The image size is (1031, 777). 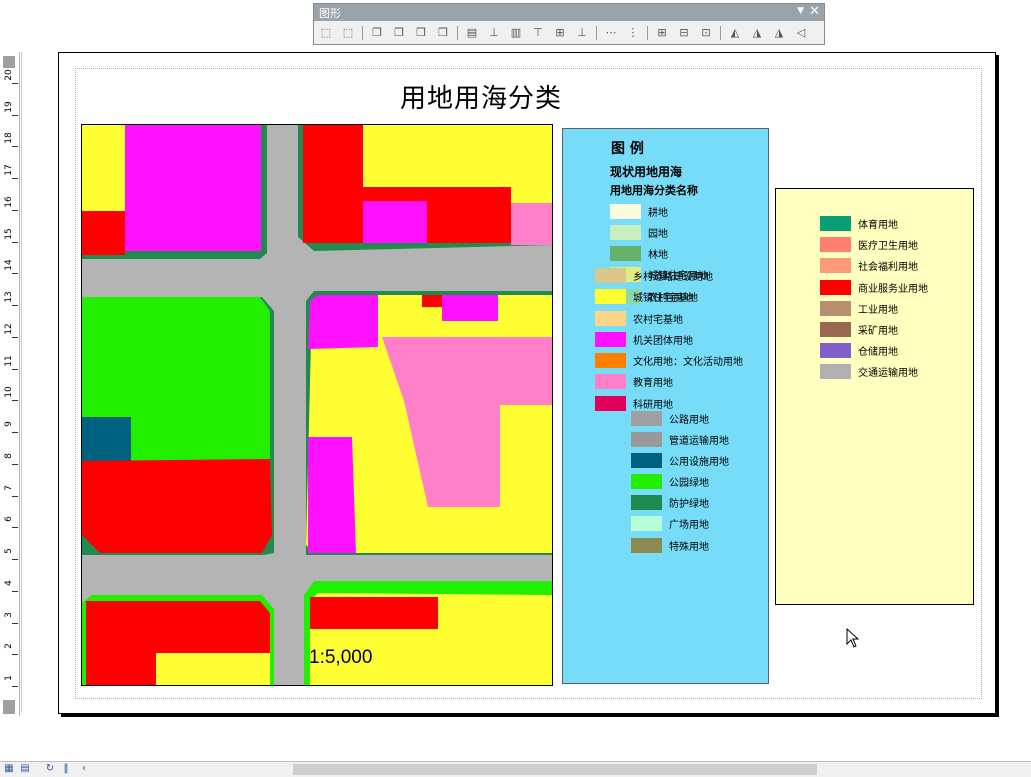 I want to click on legend-item: 城镇住宅用地, so click(x=644, y=296).